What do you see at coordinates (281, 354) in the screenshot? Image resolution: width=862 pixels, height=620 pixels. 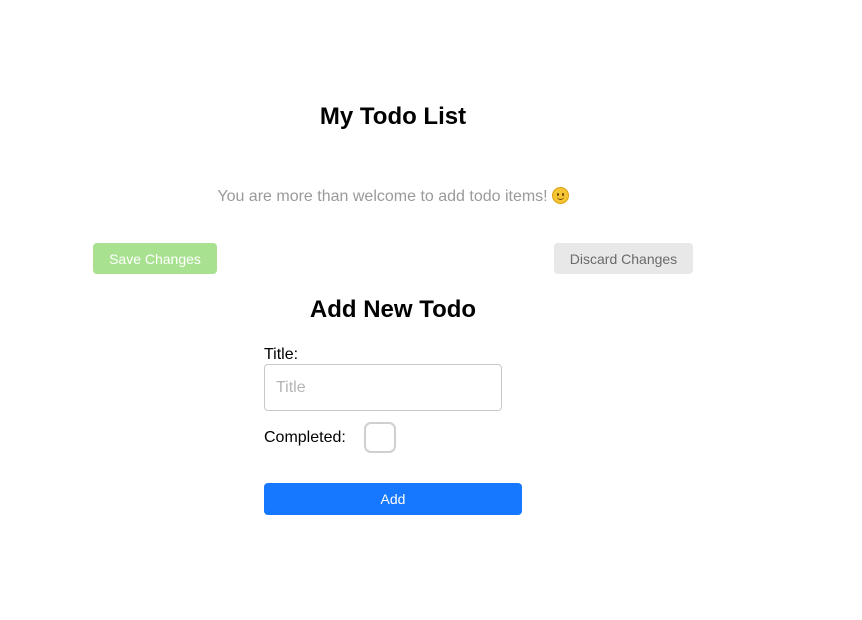 I see `title-label: Title:` at bounding box center [281, 354].